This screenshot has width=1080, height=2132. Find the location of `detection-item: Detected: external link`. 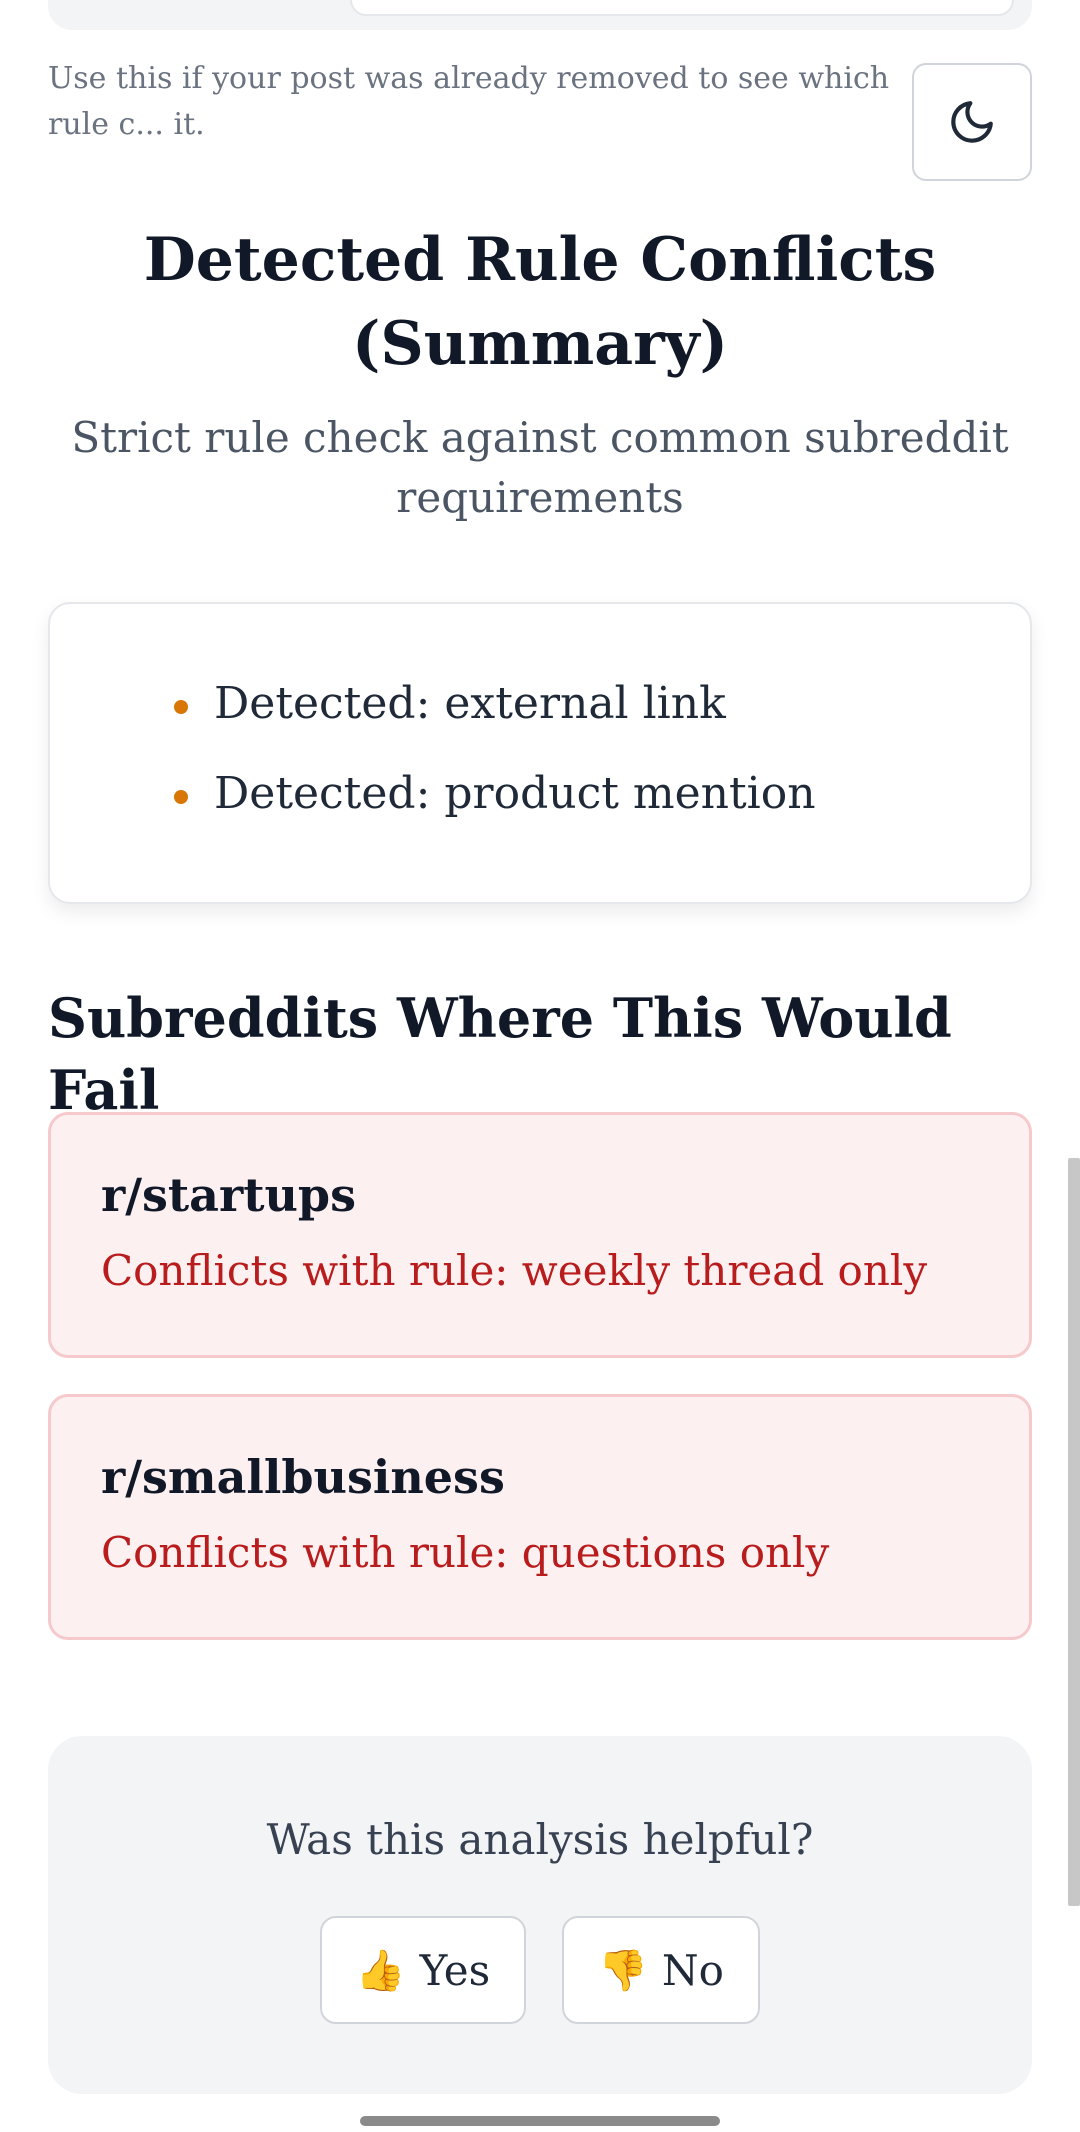

detection-item: Detected: external link is located at coordinates (575, 704).